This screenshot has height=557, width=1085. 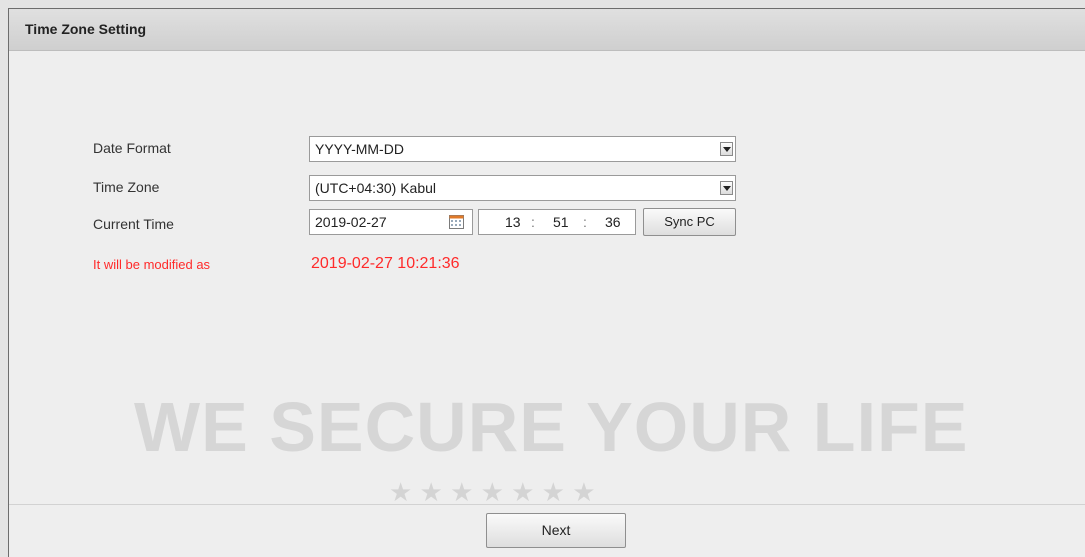 I want to click on sync-pc-button: Sync PC, so click(x=689, y=222).